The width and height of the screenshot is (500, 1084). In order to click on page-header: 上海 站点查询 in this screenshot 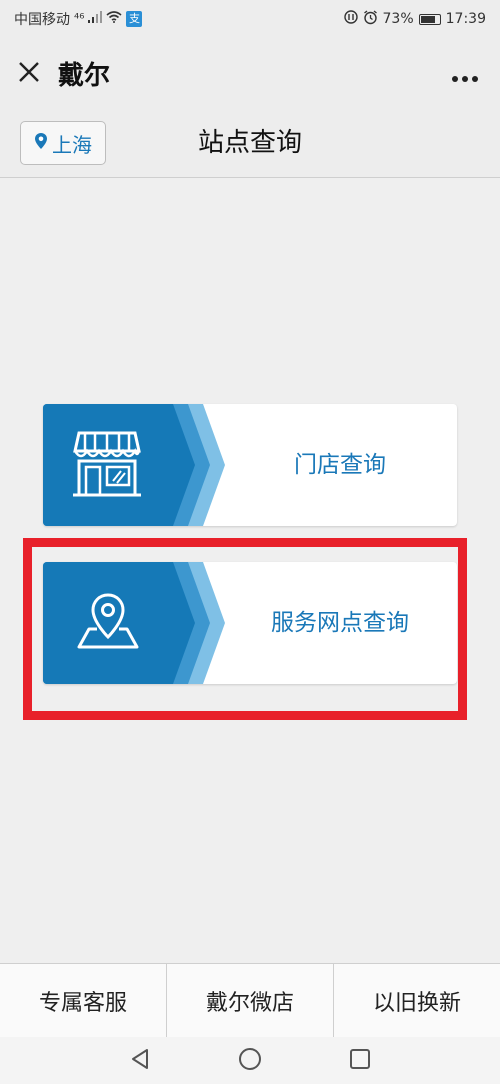, I will do `click(250, 143)`.